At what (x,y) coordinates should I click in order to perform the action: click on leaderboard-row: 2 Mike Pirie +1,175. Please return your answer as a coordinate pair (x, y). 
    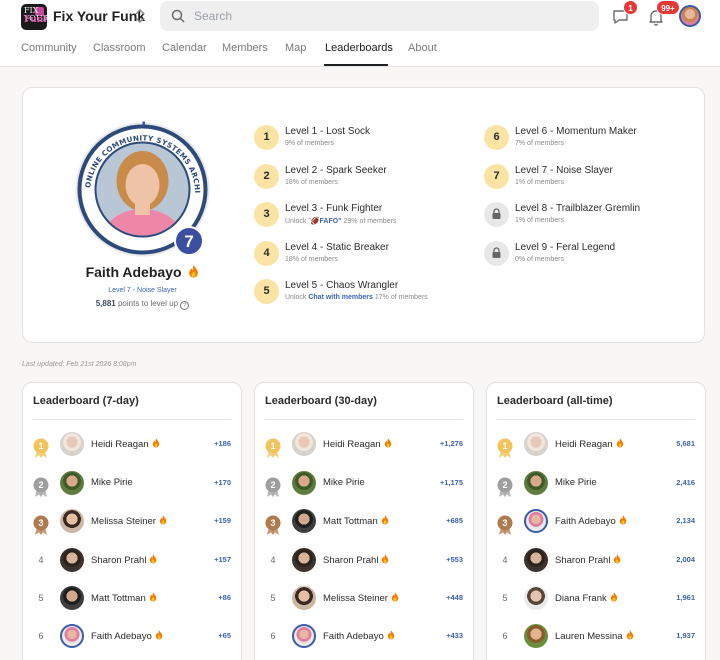
    Looking at the image, I should click on (365, 485).